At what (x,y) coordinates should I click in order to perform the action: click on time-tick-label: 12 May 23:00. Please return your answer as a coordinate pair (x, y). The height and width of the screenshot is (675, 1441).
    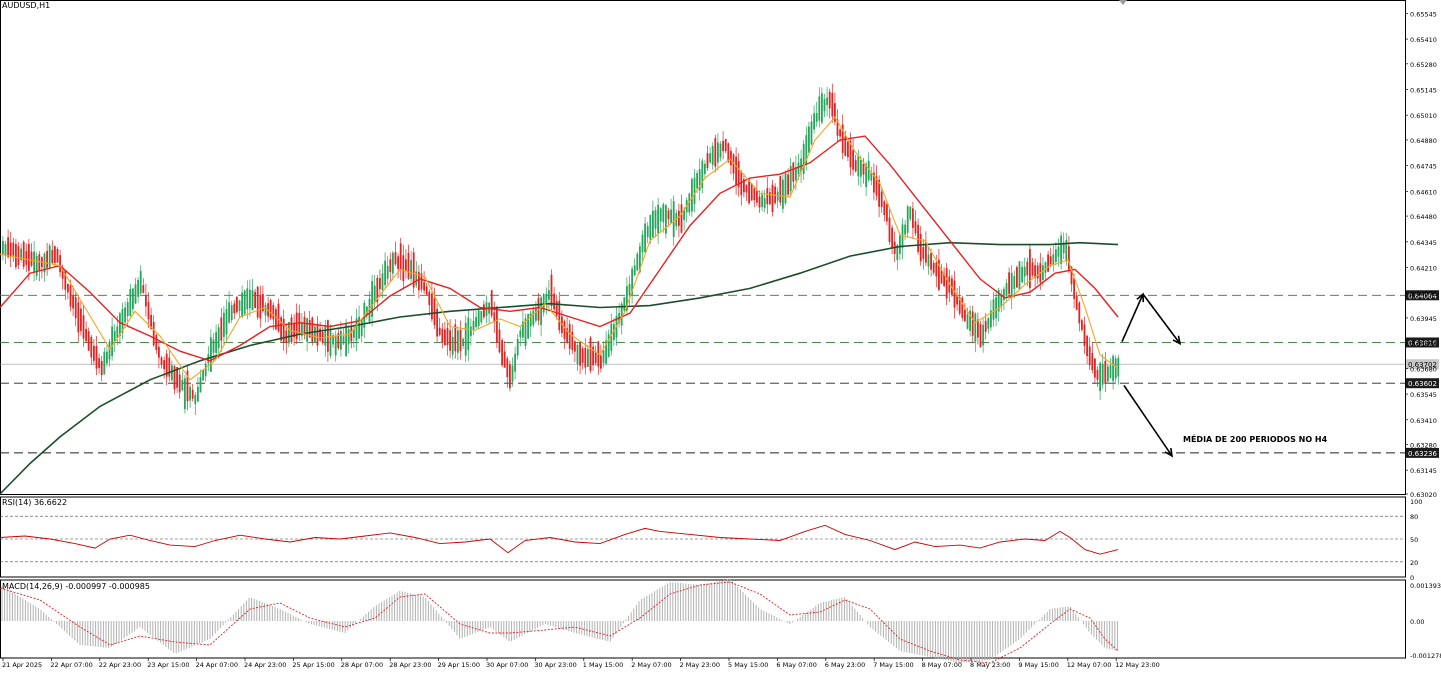
    Looking at the image, I should click on (1137, 665).